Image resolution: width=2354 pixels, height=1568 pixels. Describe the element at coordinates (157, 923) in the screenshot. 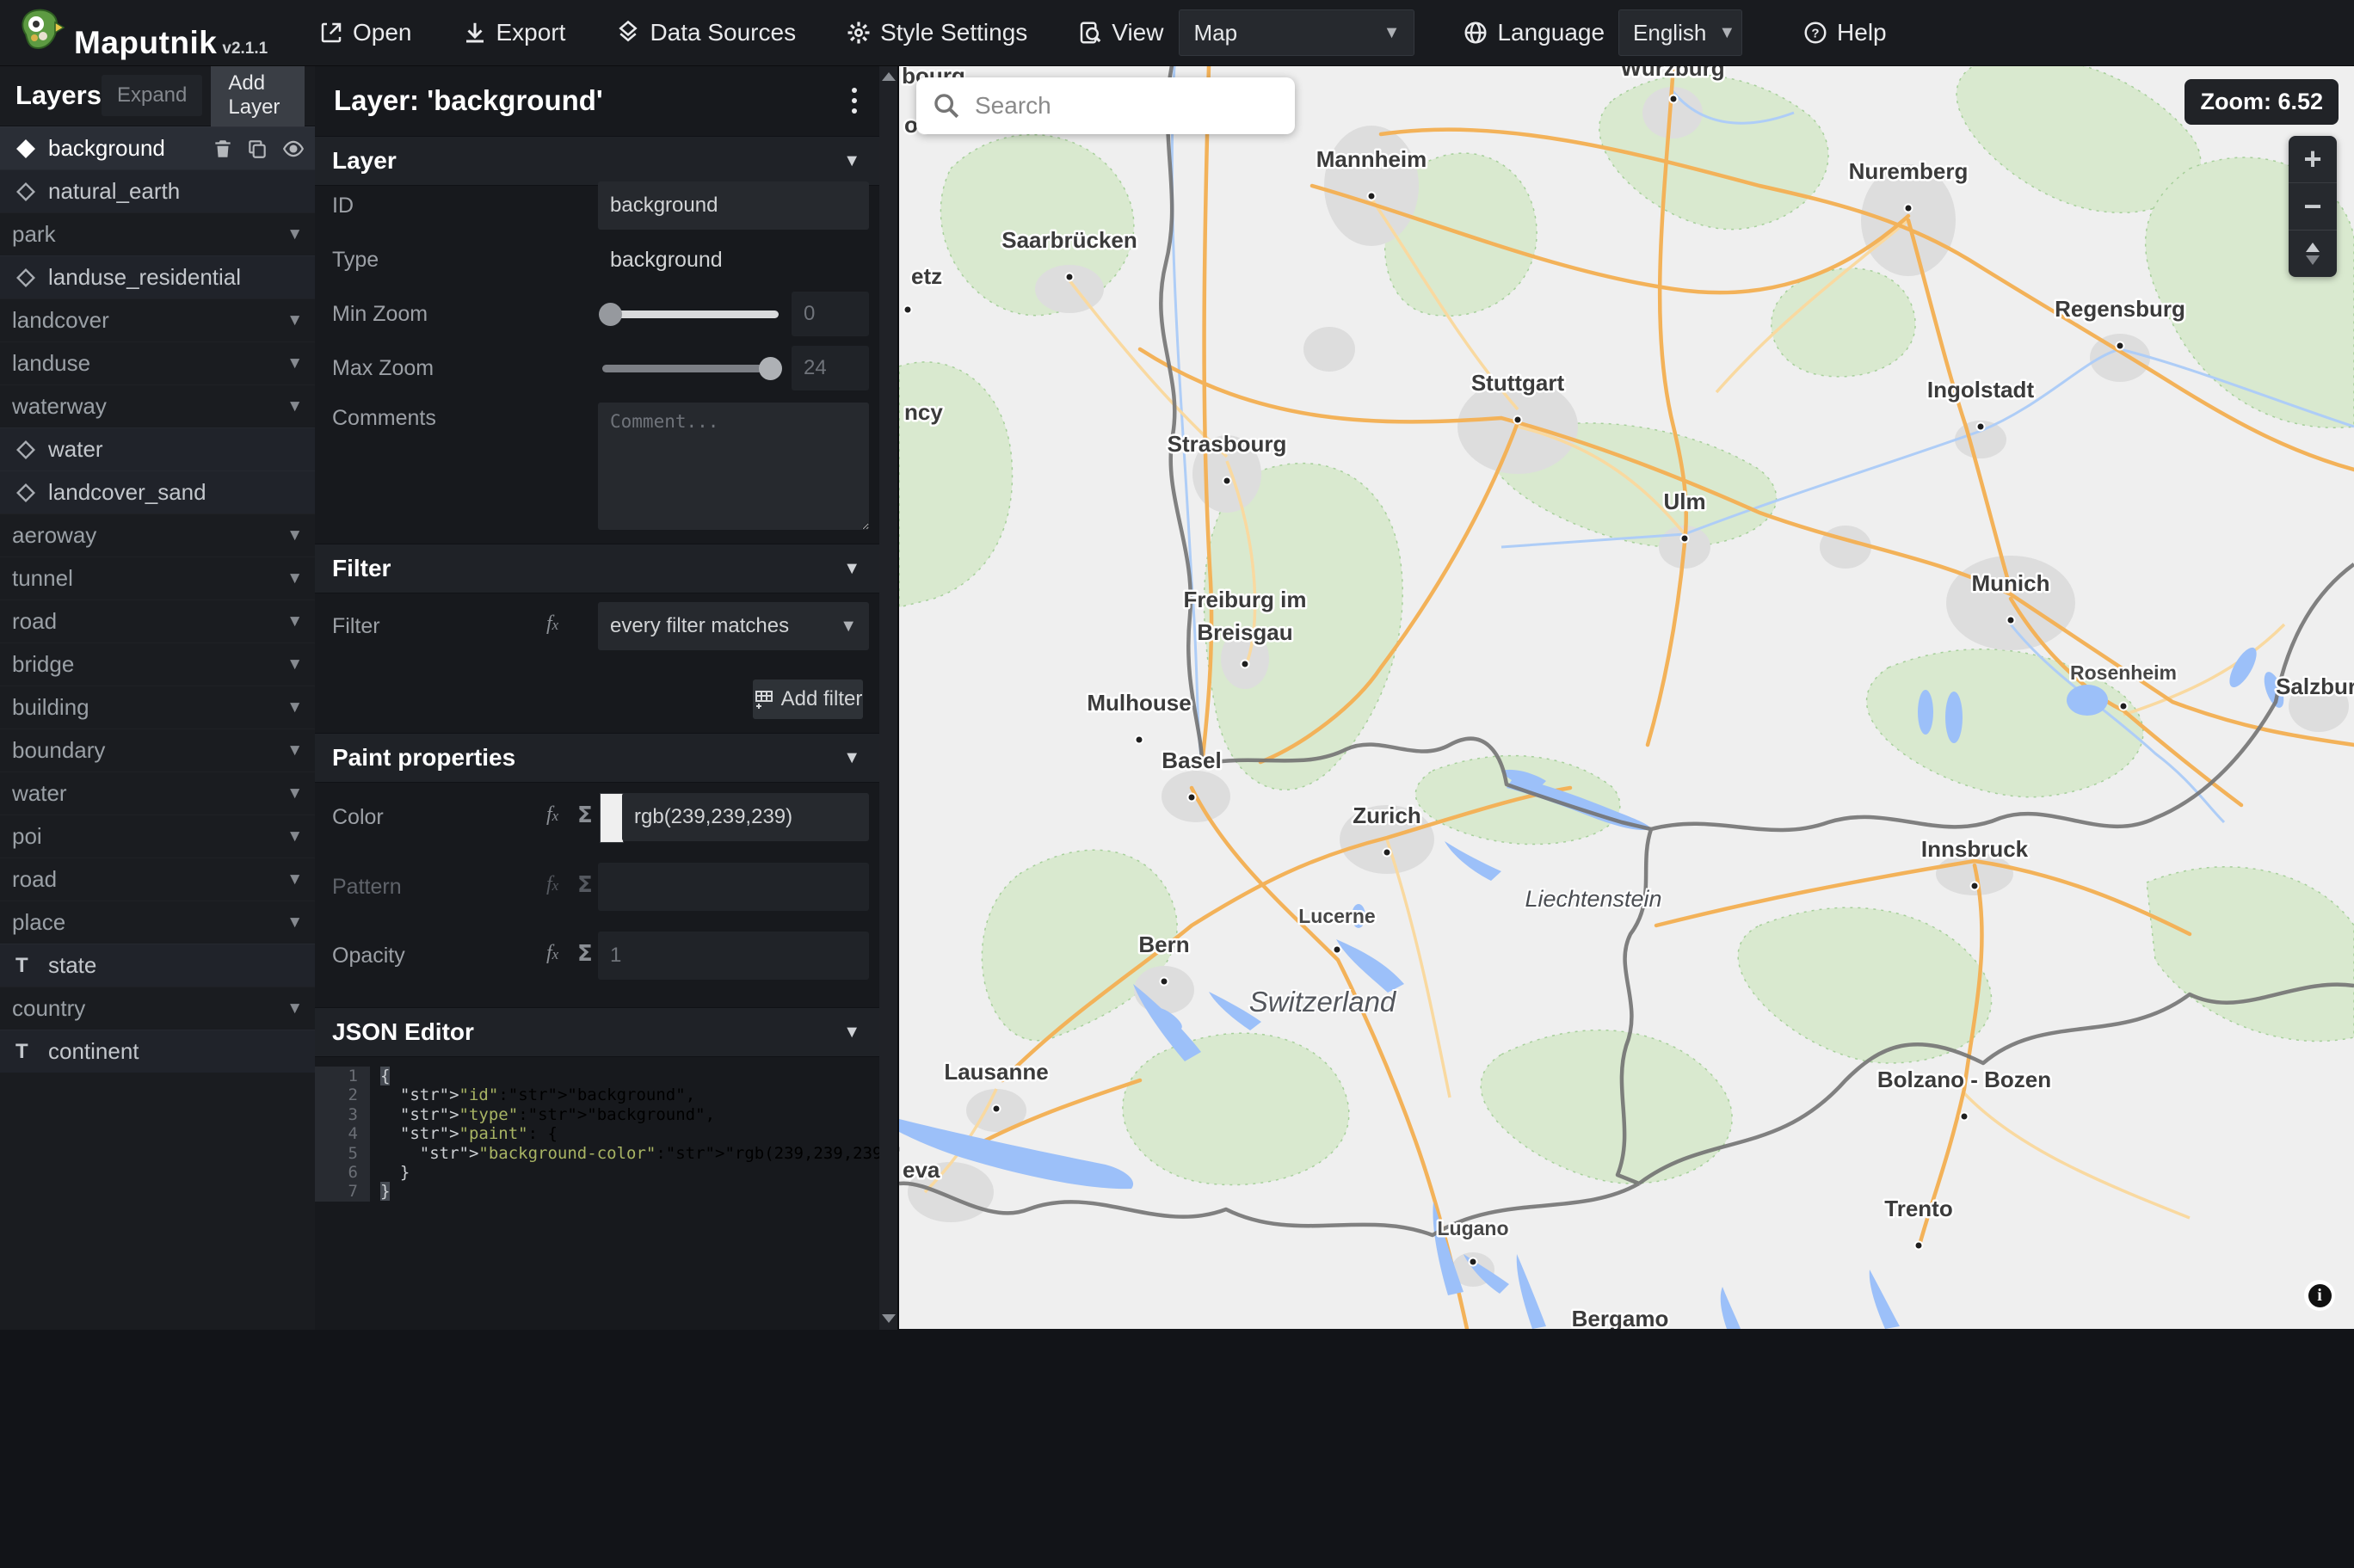

I see `layer-item-place: place ▼` at that location.